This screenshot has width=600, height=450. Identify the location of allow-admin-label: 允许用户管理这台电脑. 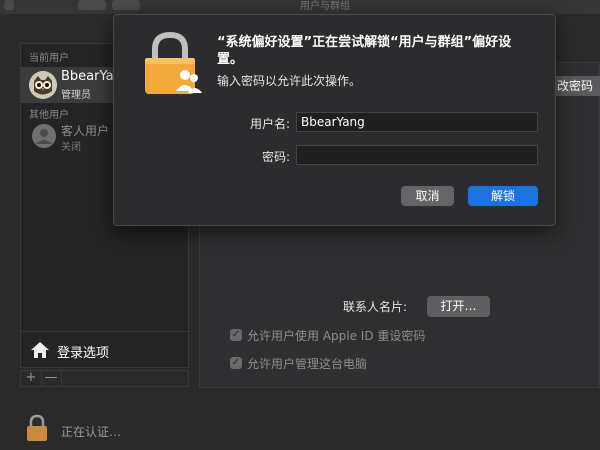
(307, 364).